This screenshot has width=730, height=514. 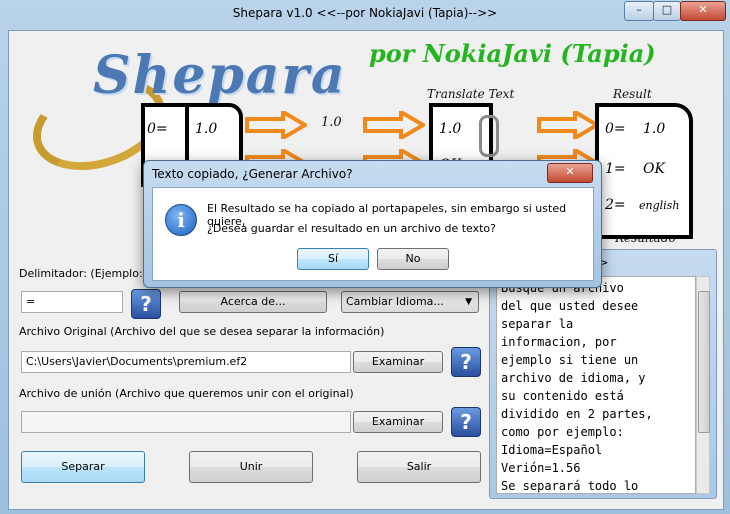 I want to click on yes-button: Sí, so click(x=333, y=259).